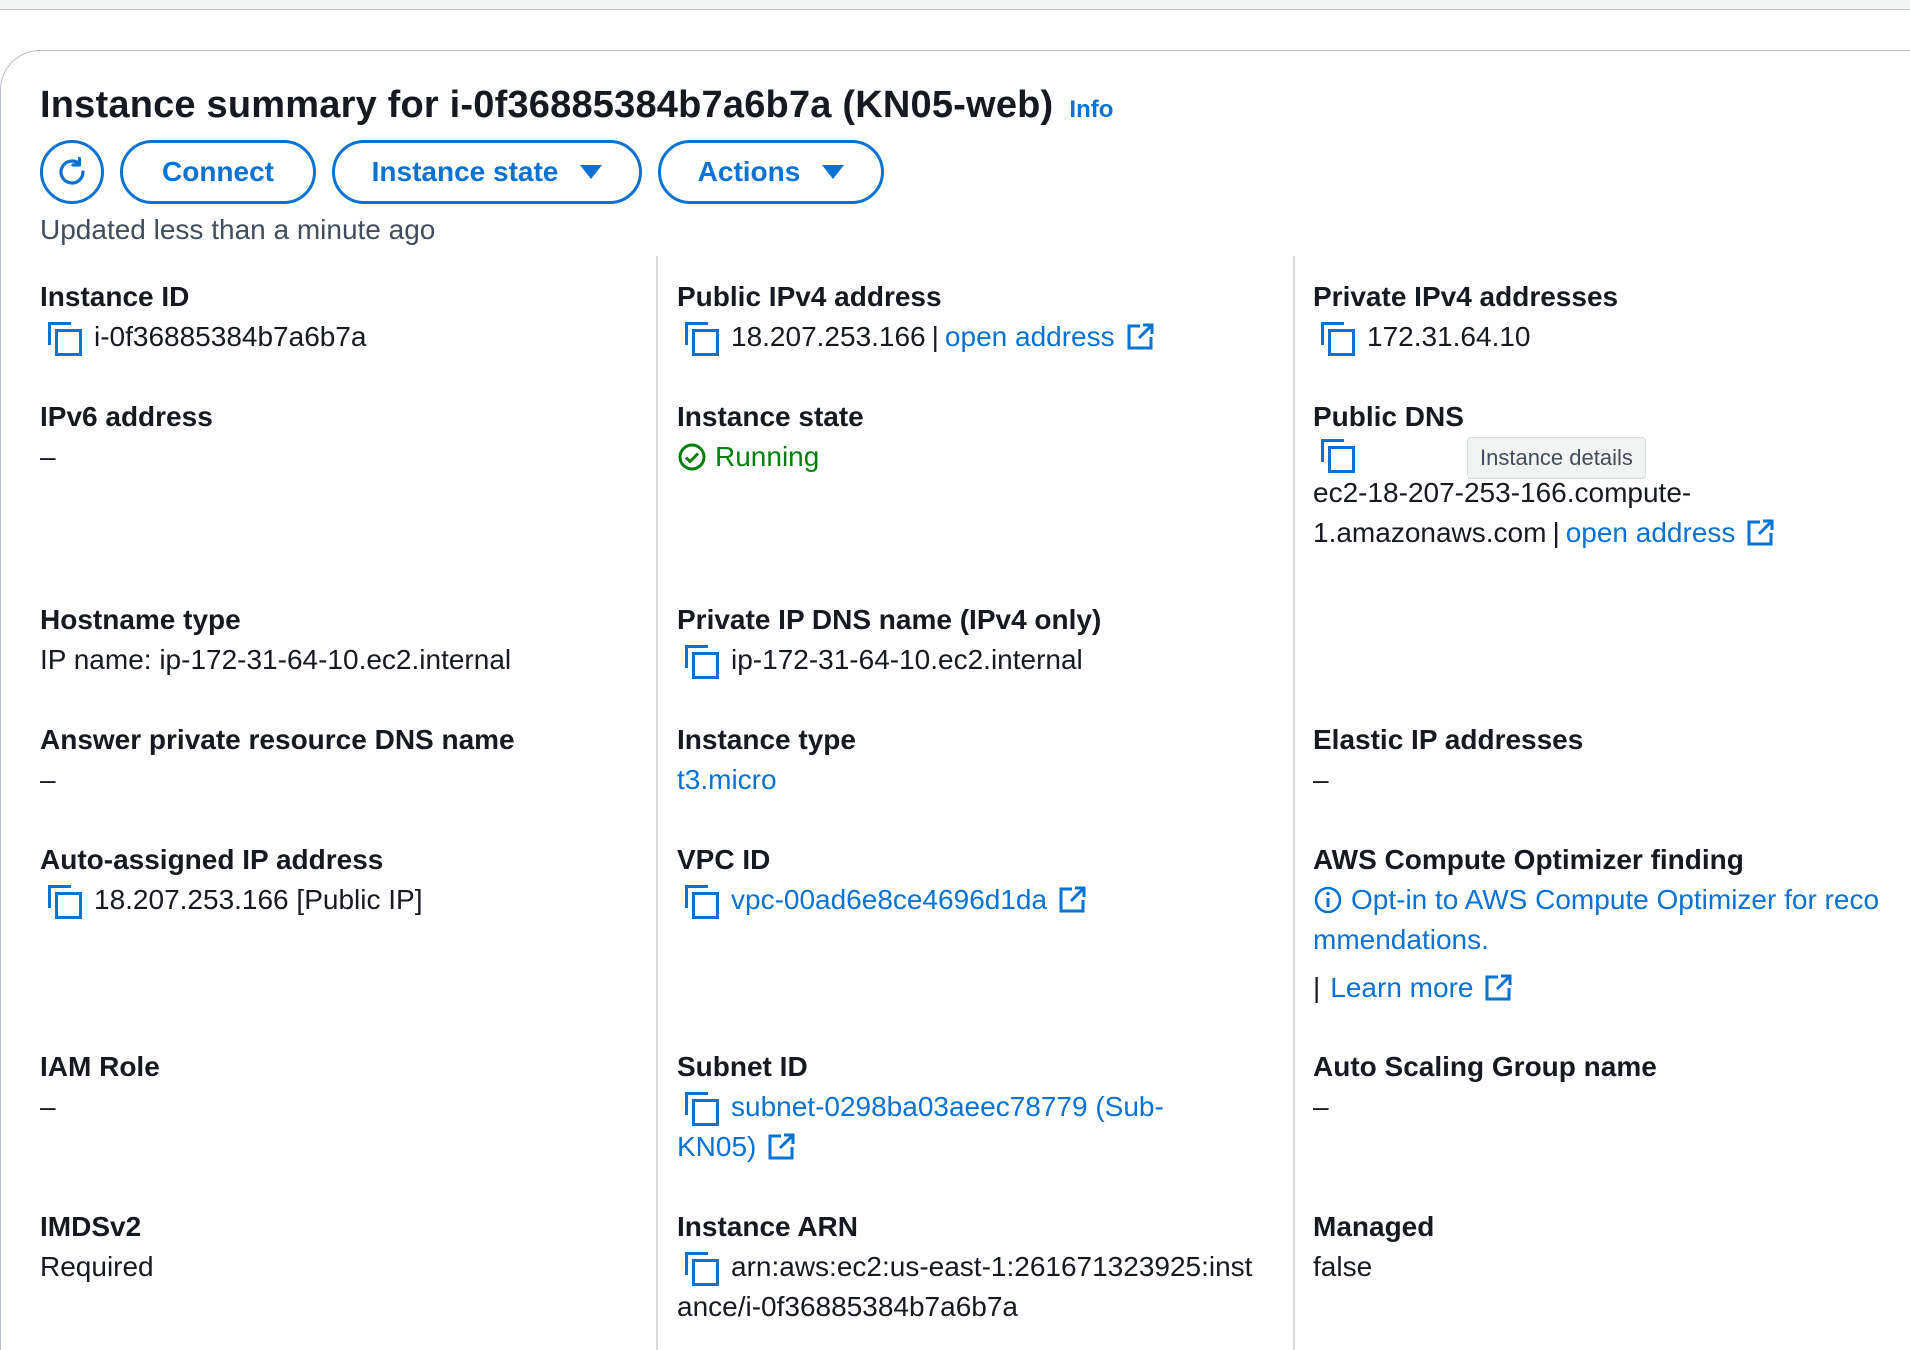 Image resolution: width=1910 pixels, height=1350 pixels. I want to click on connect-button: Connect, so click(218, 172).